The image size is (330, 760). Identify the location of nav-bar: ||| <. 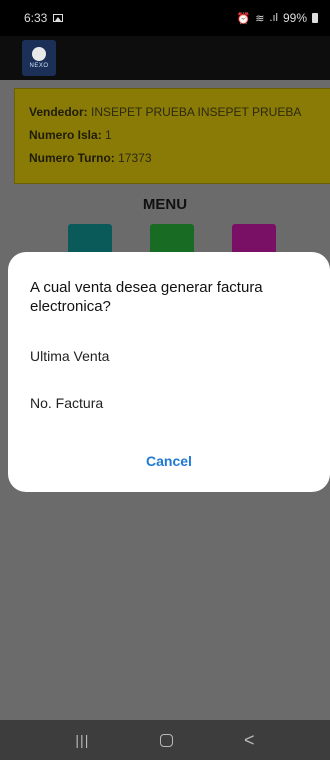
(165, 740).